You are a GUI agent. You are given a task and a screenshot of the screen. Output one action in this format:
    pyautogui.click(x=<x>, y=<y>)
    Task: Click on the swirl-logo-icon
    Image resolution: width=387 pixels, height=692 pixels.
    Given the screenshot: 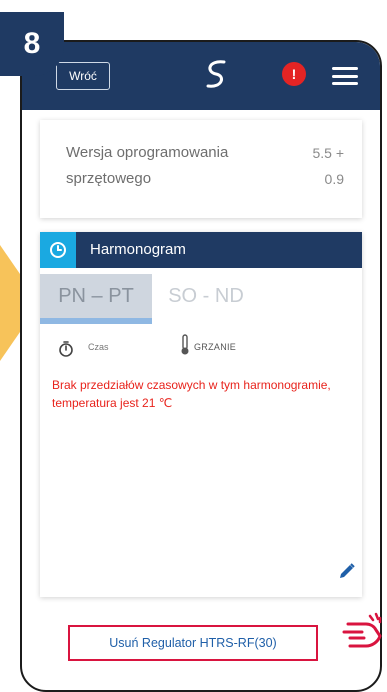 What is the action you would take?
    pyautogui.click(x=216, y=74)
    